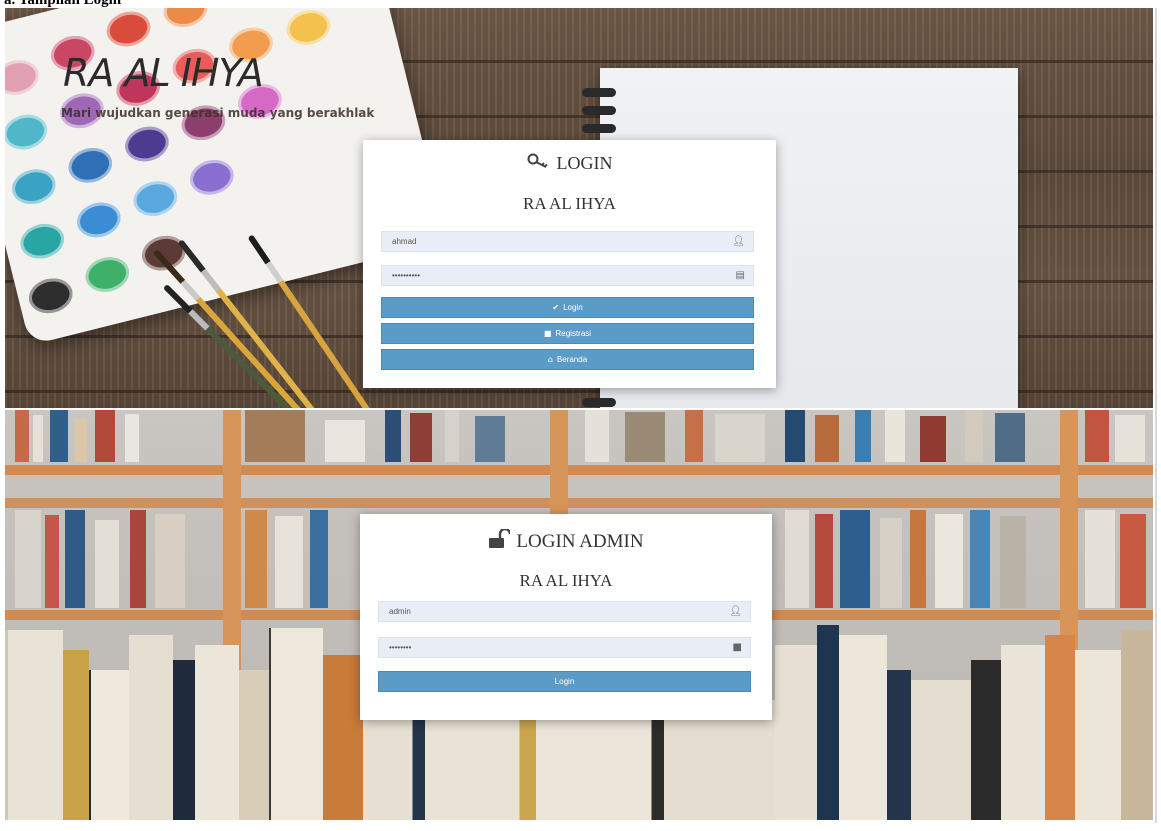  What do you see at coordinates (539, 647) in the screenshot?
I see `admin-password-input` at bounding box center [539, 647].